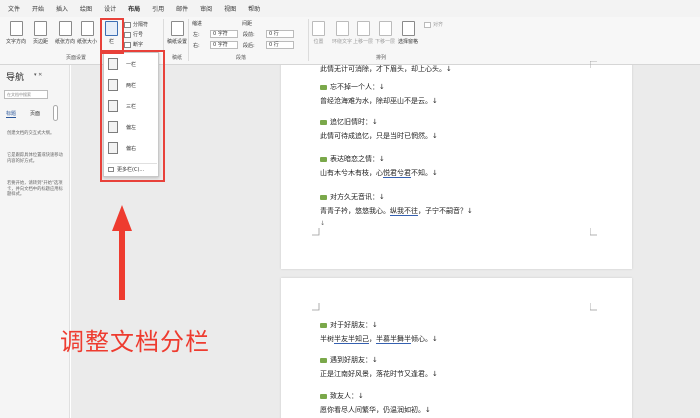 This screenshot has height=418, width=700. I want to click on space-after-label: 段后:, so click(249, 46).